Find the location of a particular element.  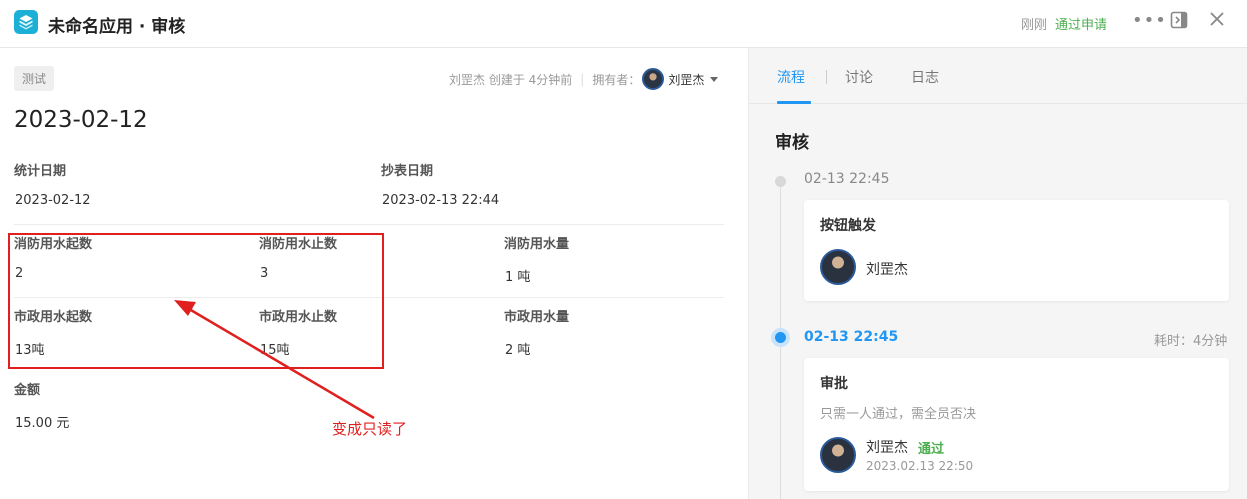

creator-meta: 刘罡杰 创建于 4分钟前 is located at coordinates (511, 79).